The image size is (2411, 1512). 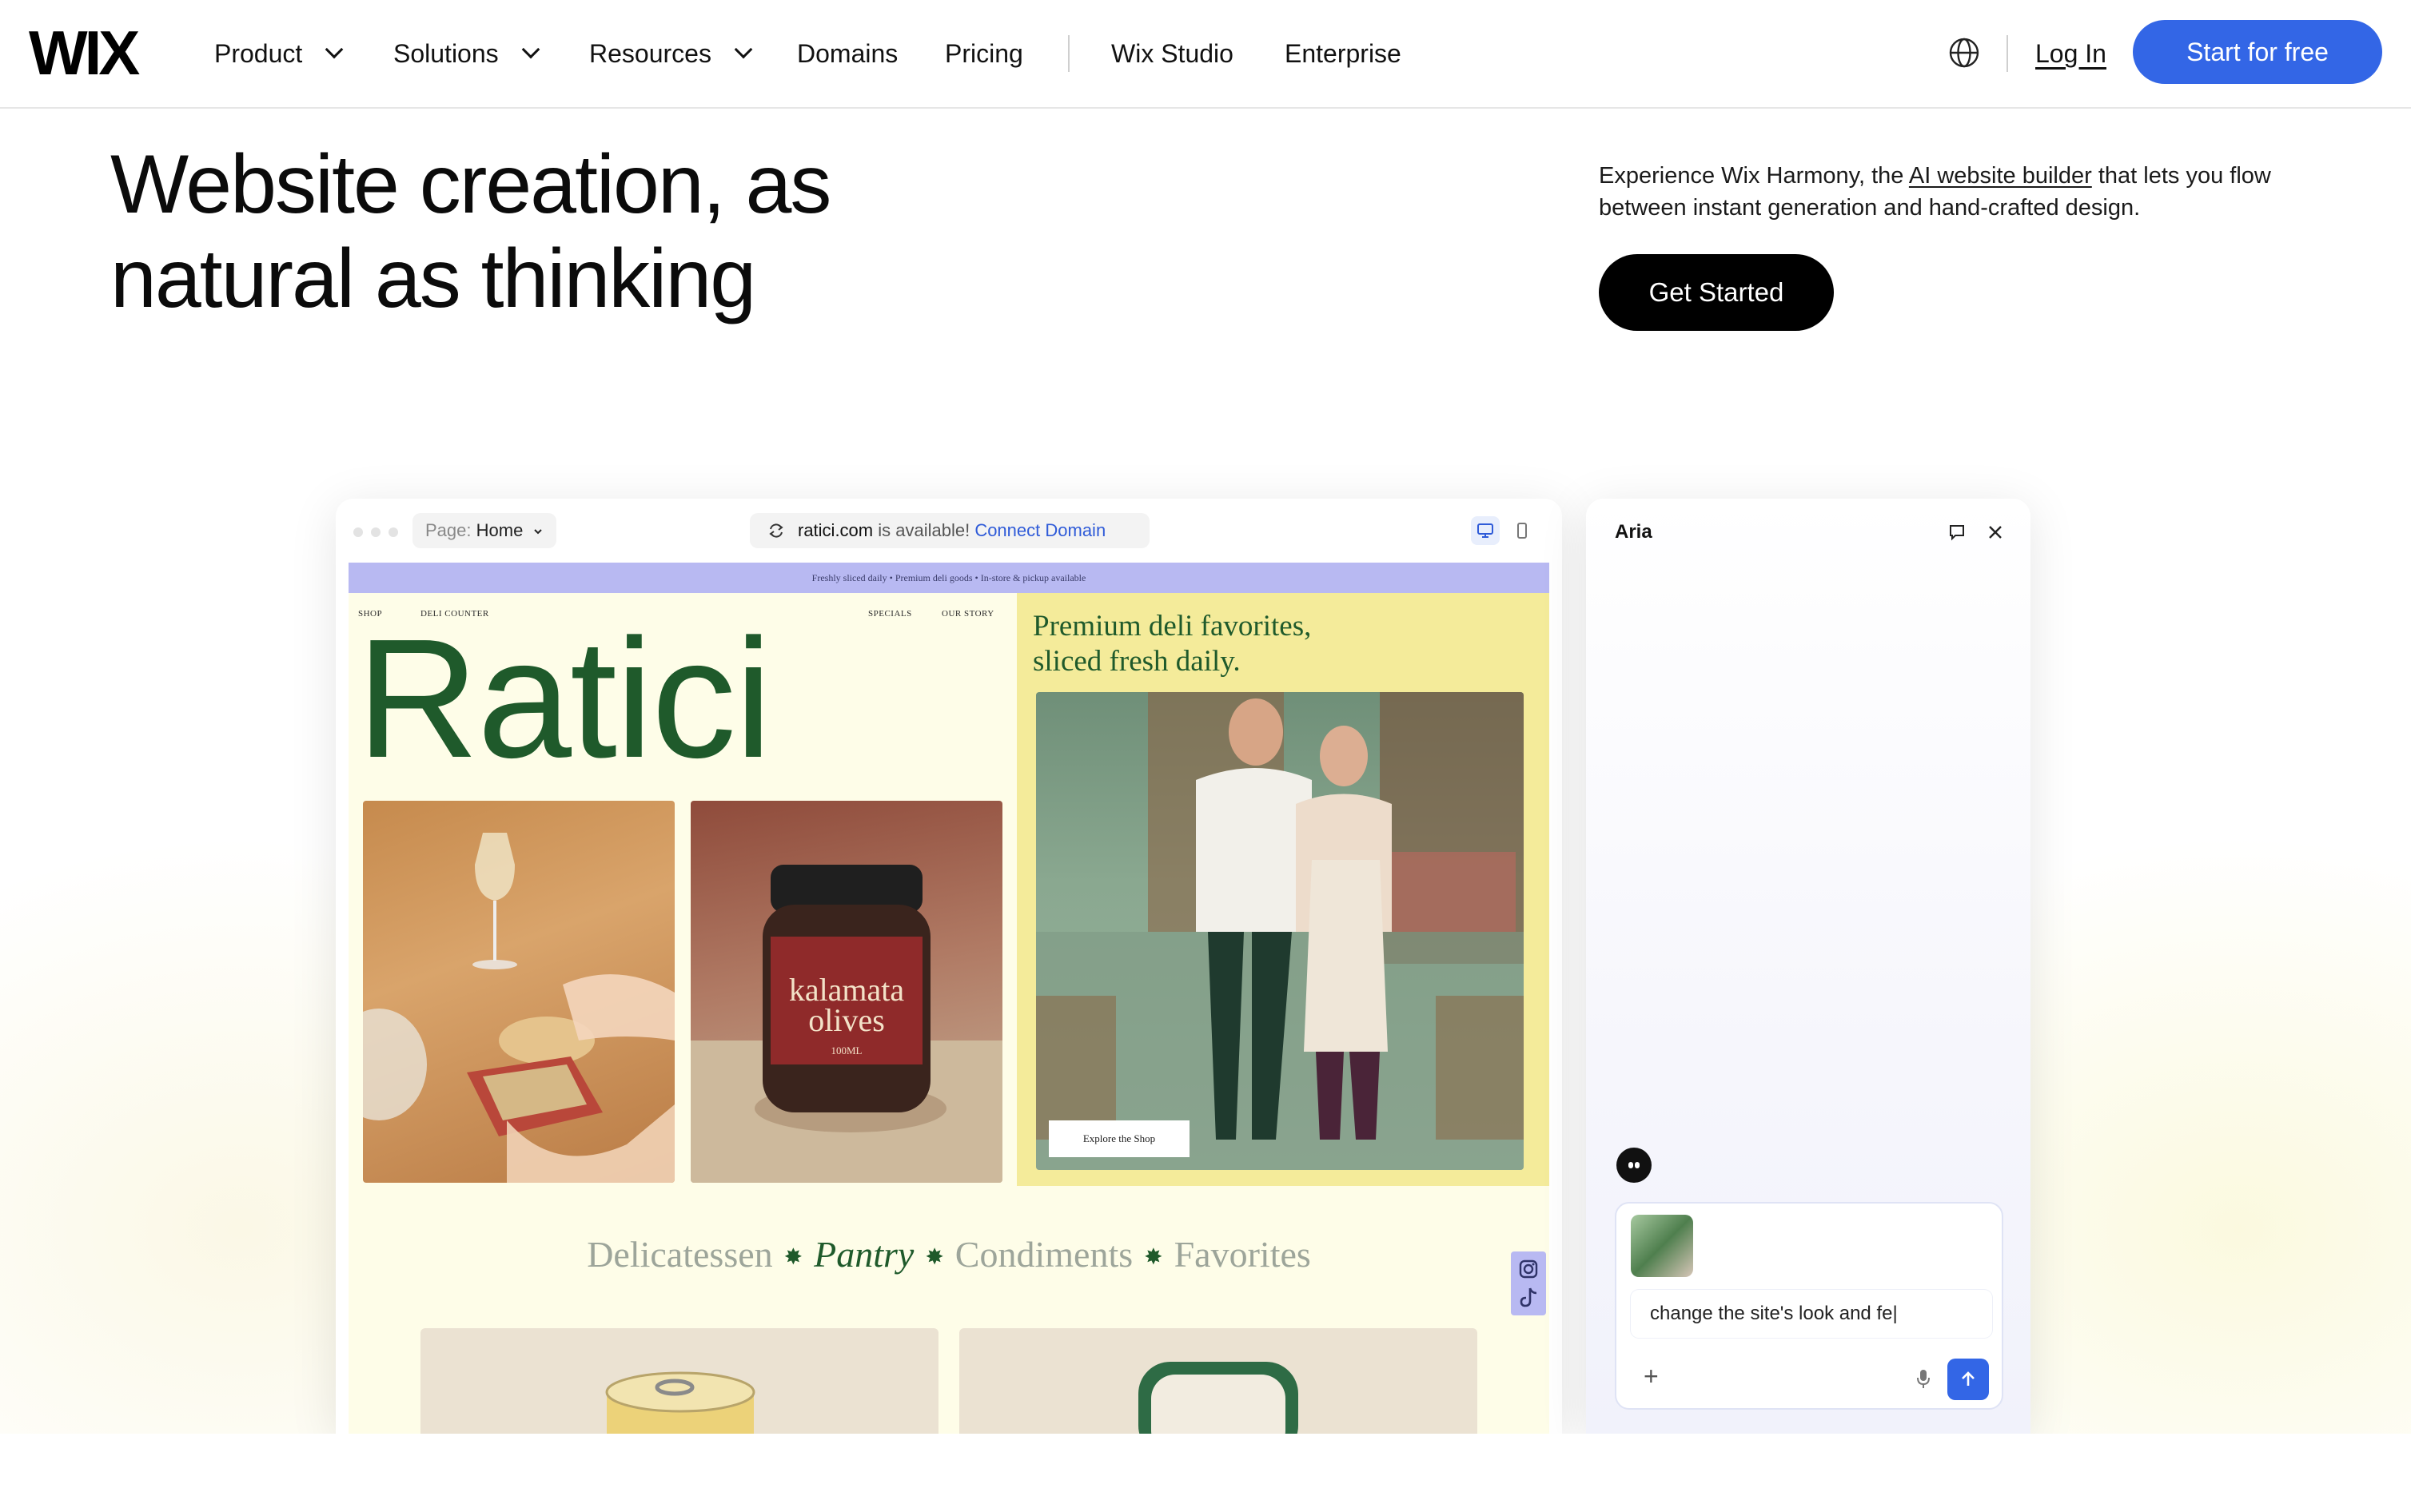 I want to click on domain-status: is available!, so click(x=924, y=530).